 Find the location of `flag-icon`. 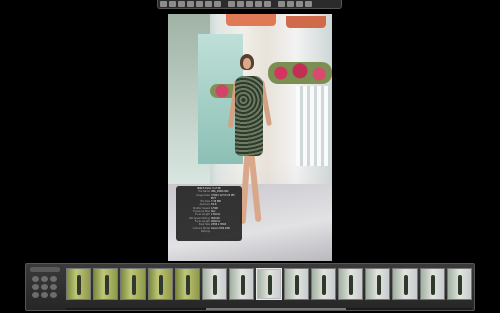

flag-icon is located at coordinates (53, 295).